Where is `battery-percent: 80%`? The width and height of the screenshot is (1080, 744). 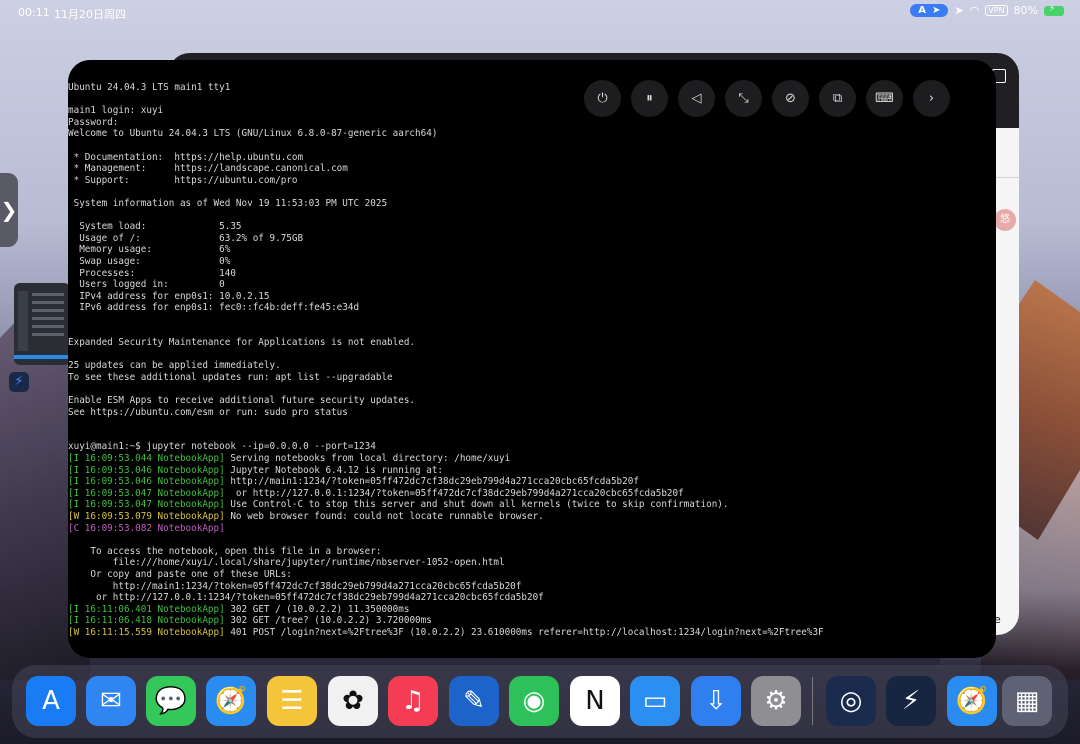 battery-percent: 80% is located at coordinates (1025, 10).